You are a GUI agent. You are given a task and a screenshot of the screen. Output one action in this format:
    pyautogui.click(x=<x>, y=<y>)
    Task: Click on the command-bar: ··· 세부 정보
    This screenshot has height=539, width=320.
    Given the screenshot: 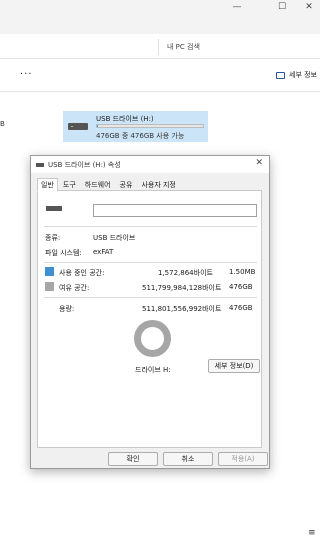 What is the action you would take?
    pyautogui.click(x=160, y=75)
    